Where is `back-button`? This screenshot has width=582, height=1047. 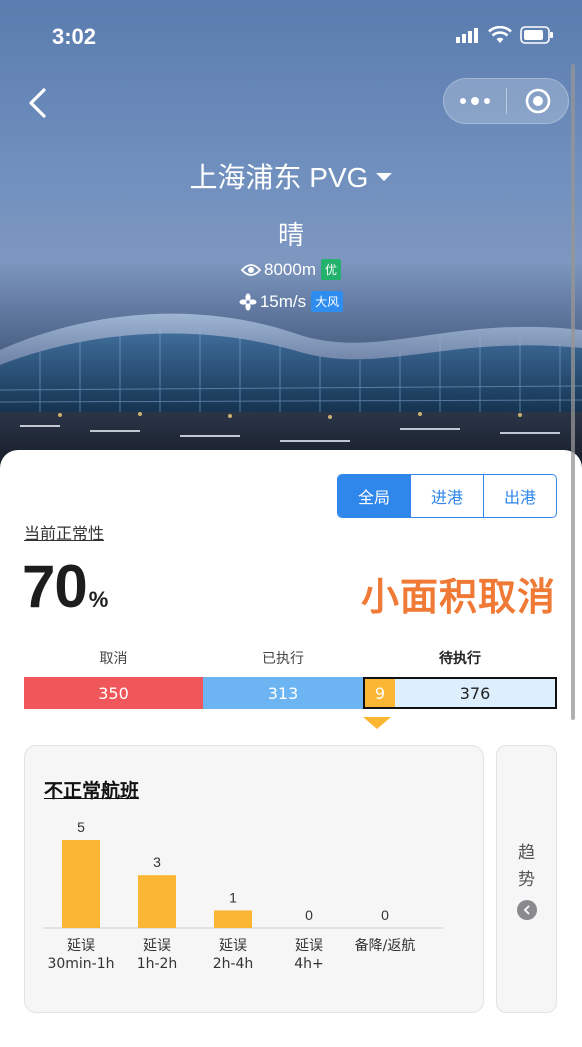 back-button is located at coordinates (39, 103).